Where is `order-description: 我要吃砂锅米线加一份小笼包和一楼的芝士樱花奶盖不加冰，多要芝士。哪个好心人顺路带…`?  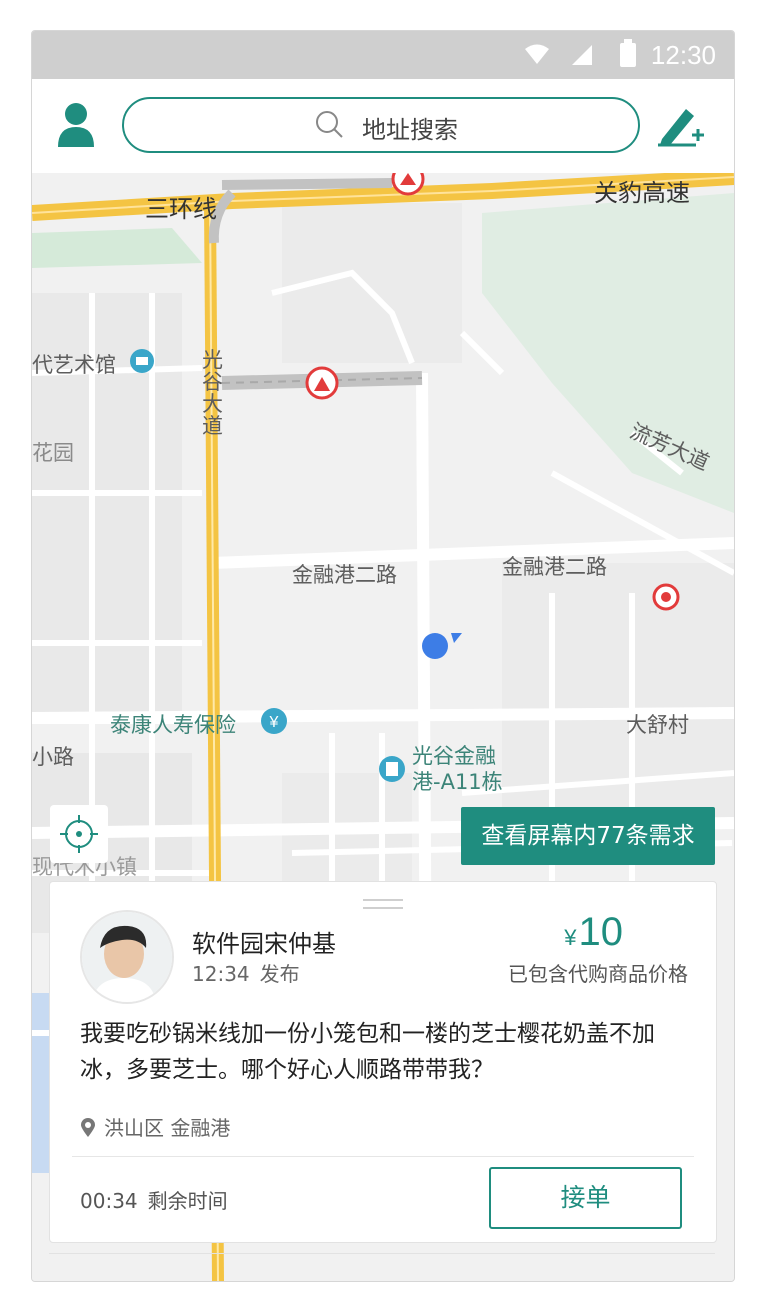 order-description: 我要吃砂锅米线加一份小笼包和一楼的芝士樱花奶盖不加冰，多要芝士。哪个好心人顺路带… is located at coordinates (367, 1052).